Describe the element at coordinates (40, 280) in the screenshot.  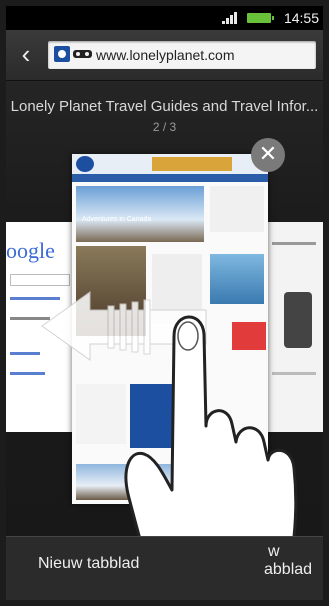
I see `search-box` at that location.